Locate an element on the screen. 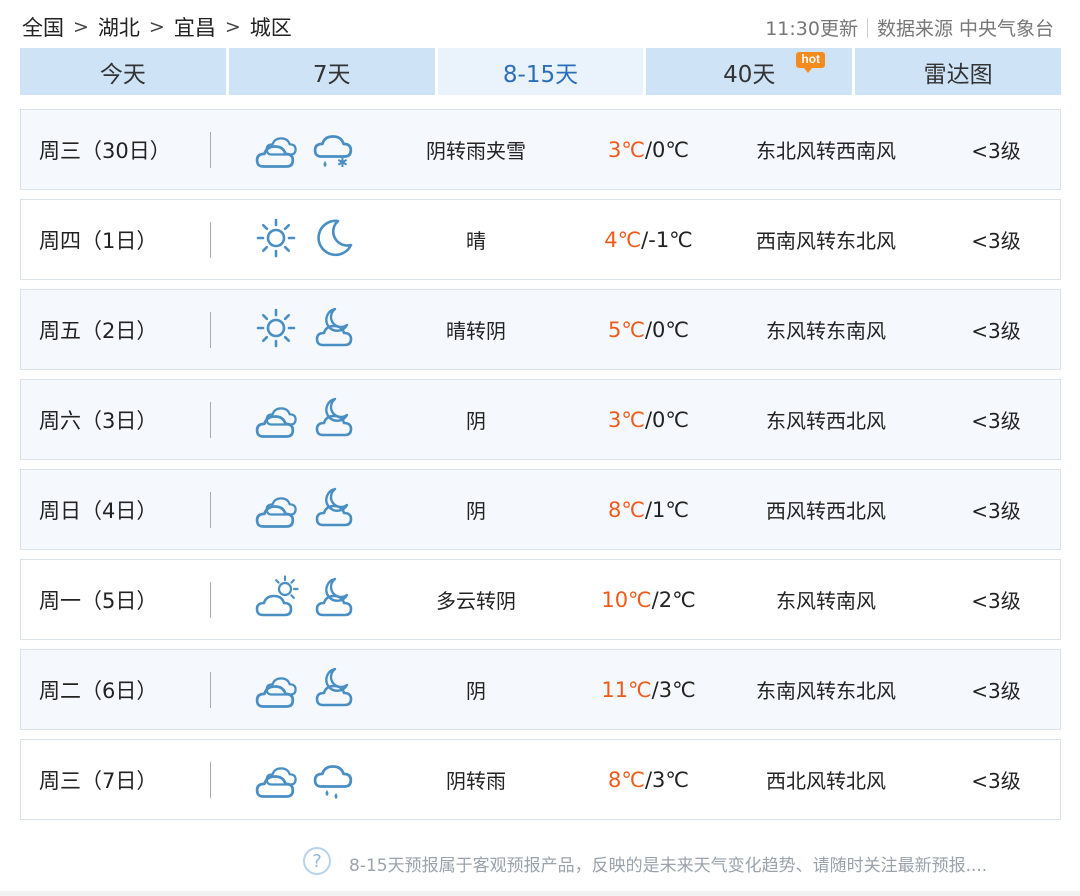 Image resolution: width=1080 pixels, height=896 pixels. wind-direction: 东北风转西南风 is located at coordinates (826, 151).